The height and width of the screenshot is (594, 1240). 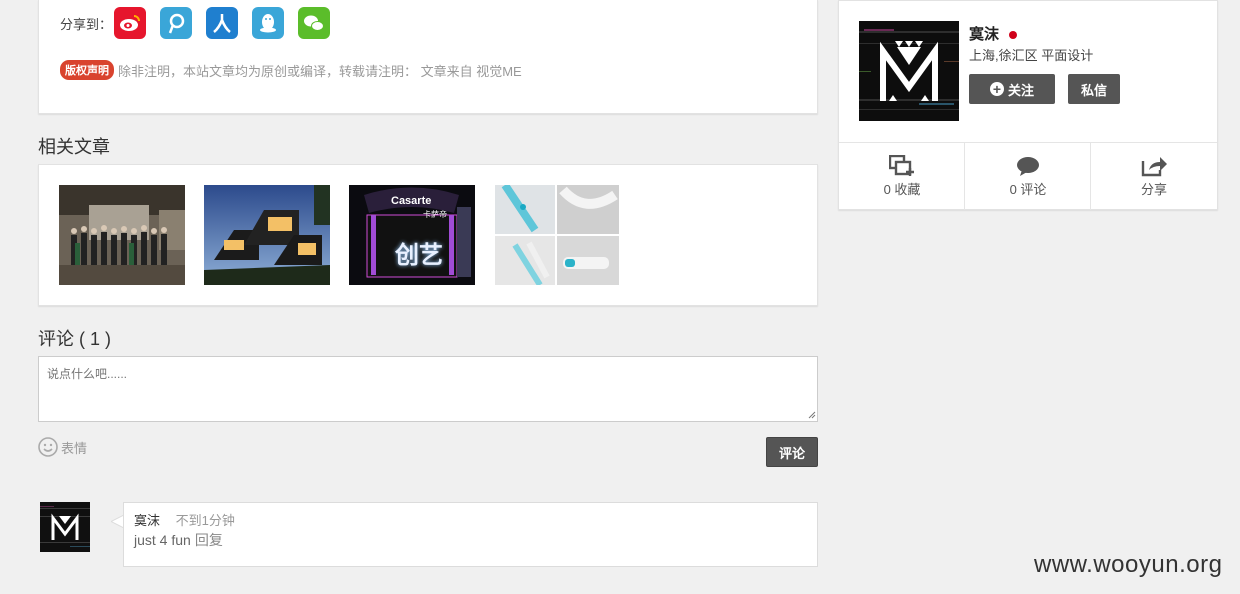 What do you see at coordinates (1094, 89) in the screenshot?
I see `private-message-button: 私信` at bounding box center [1094, 89].